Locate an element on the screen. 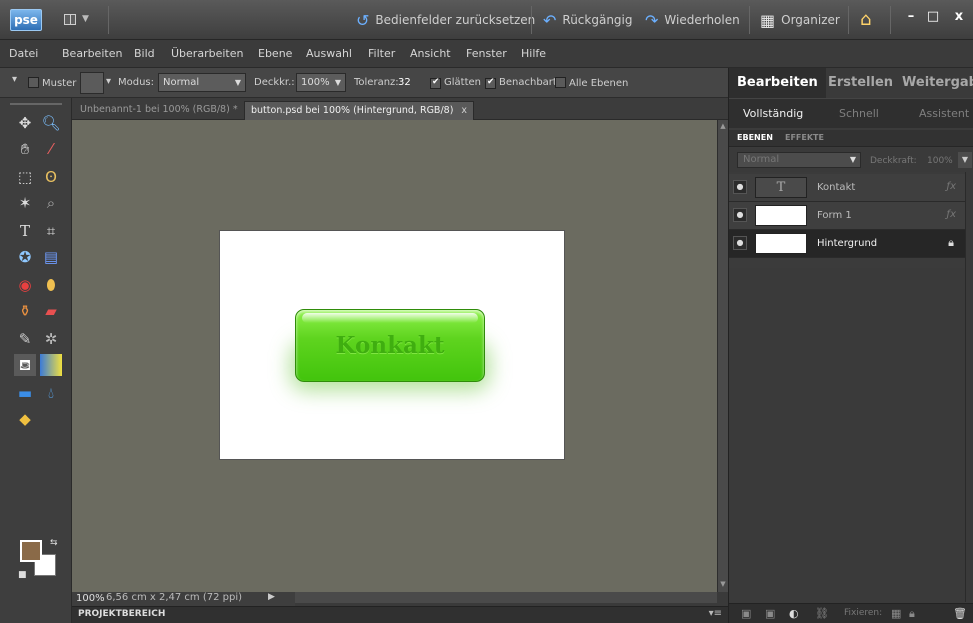 The image size is (973, 623). layer-row-form-1: ● Form 1 ƒx is located at coordinates (851, 216).